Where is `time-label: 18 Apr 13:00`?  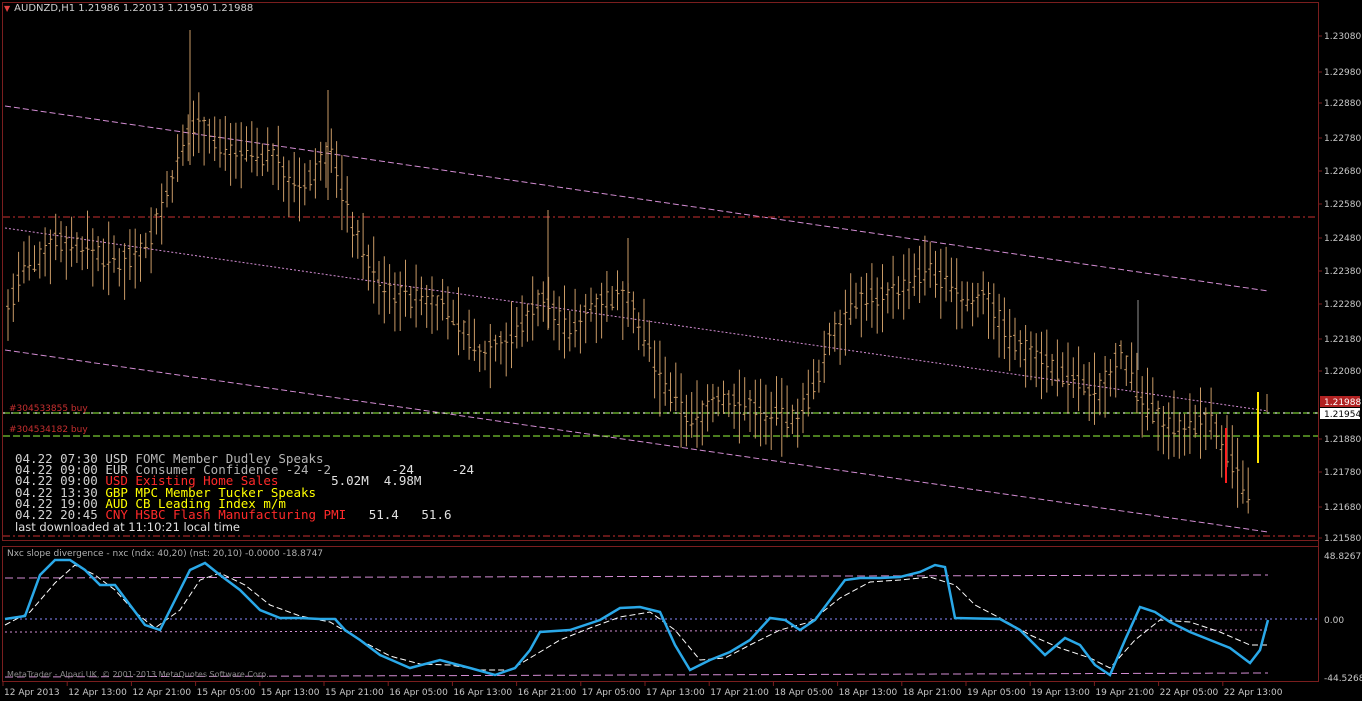 time-label: 18 Apr 13:00 is located at coordinates (868, 693).